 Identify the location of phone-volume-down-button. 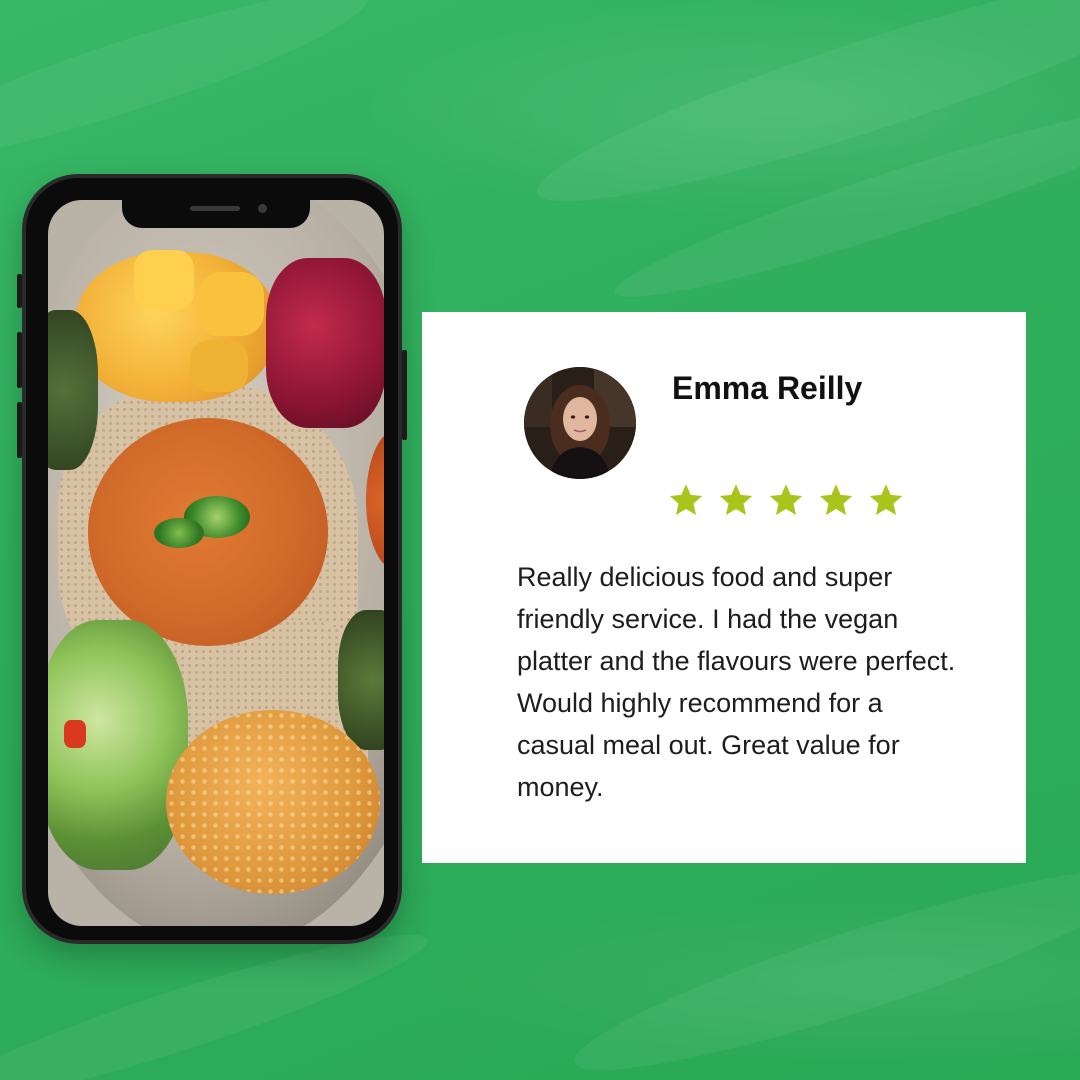
(19, 430).